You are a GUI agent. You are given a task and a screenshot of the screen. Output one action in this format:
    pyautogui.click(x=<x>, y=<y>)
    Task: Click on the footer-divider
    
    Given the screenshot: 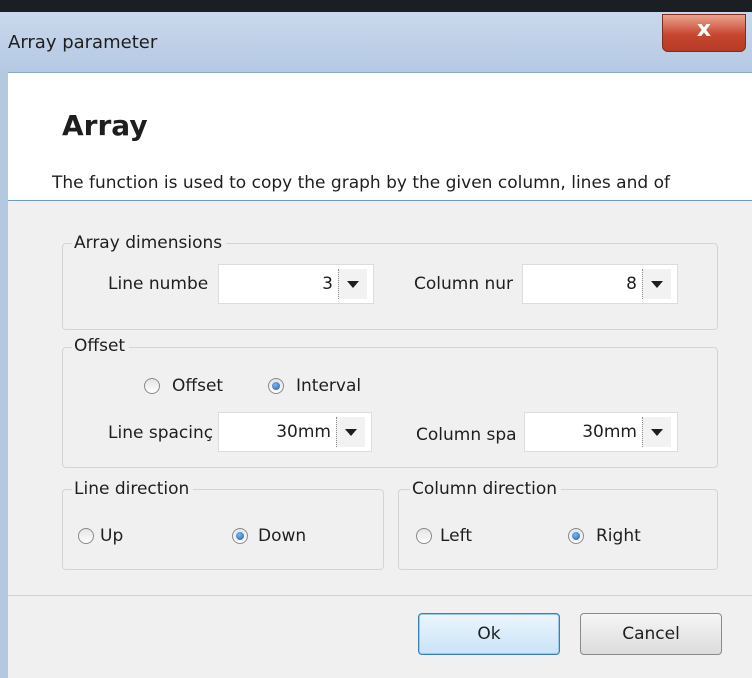 What is the action you would take?
    pyautogui.click(x=380, y=595)
    